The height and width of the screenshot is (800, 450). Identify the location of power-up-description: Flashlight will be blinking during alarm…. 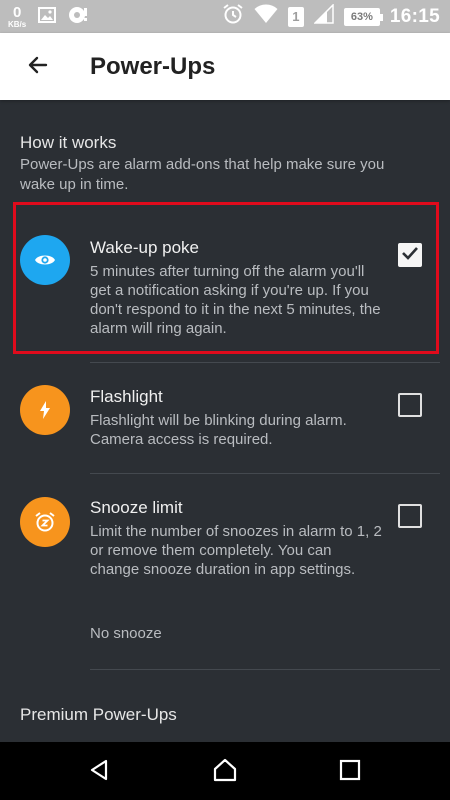
(218, 430).